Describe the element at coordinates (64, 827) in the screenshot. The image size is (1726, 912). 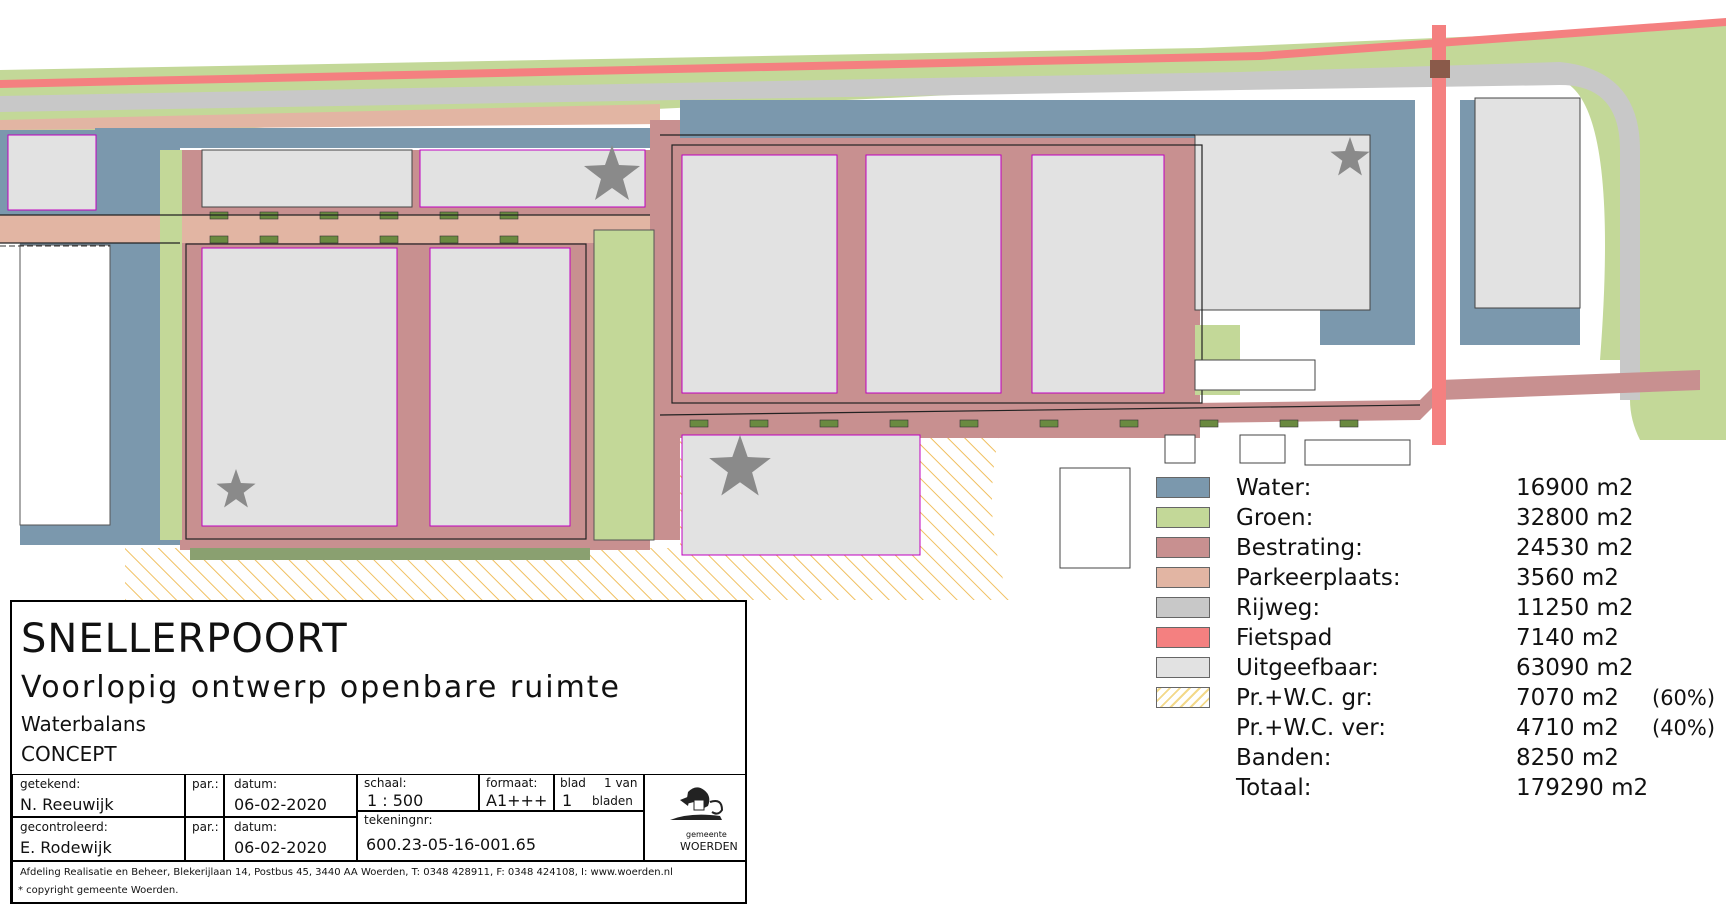
I see `gecontroleerd-label: gecontroleerd:` at that location.